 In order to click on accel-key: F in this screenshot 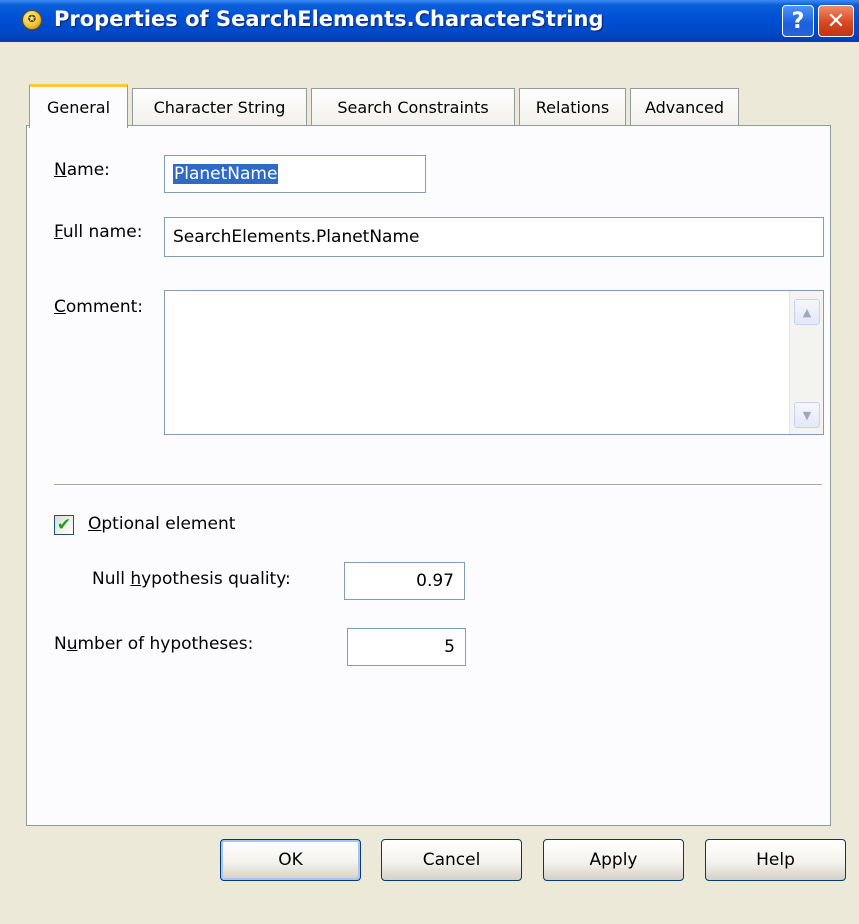, I will do `click(58, 232)`.